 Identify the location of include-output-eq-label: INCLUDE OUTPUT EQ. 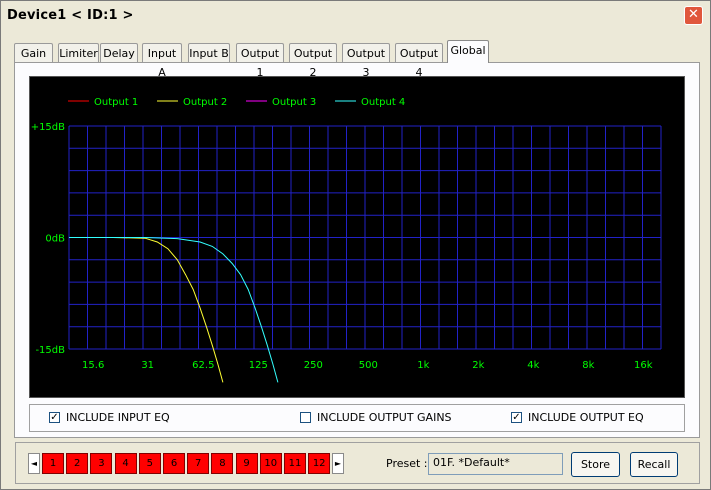
(586, 417).